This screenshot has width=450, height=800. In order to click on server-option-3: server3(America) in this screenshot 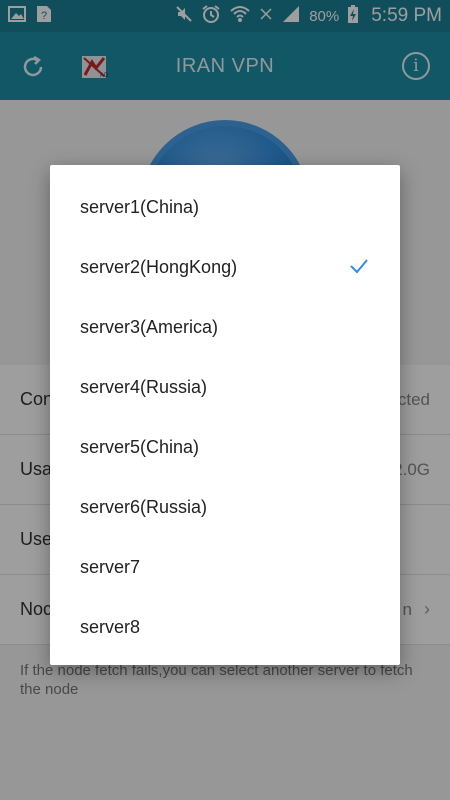, I will do `click(225, 327)`.